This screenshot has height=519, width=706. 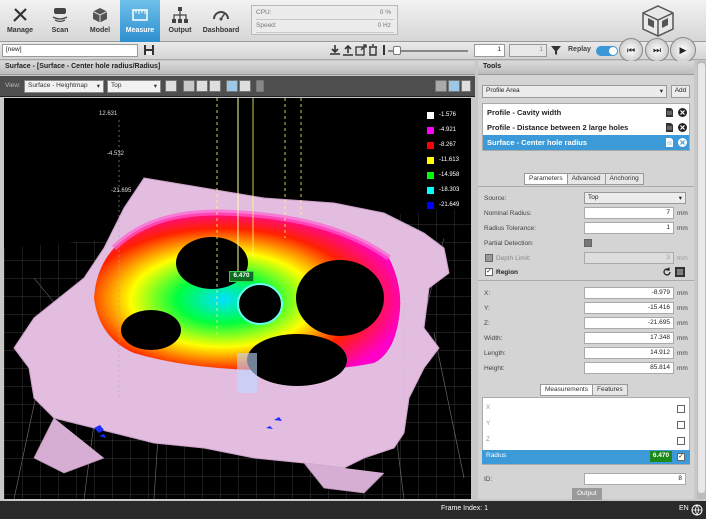 What do you see at coordinates (180, 15) in the screenshot?
I see `network-icon` at bounding box center [180, 15].